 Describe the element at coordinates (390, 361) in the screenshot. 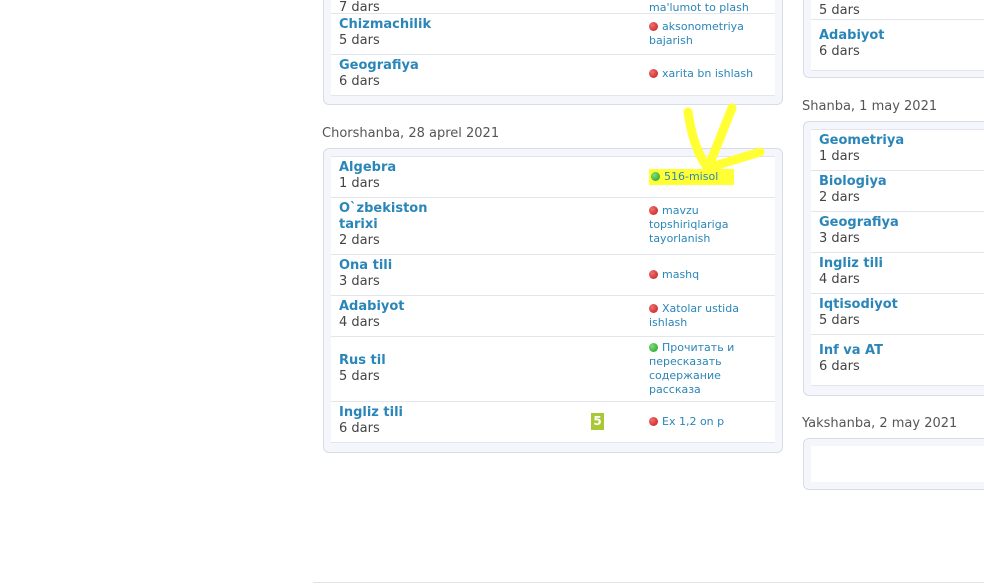

I see `subject-link: Rus til` at that location.